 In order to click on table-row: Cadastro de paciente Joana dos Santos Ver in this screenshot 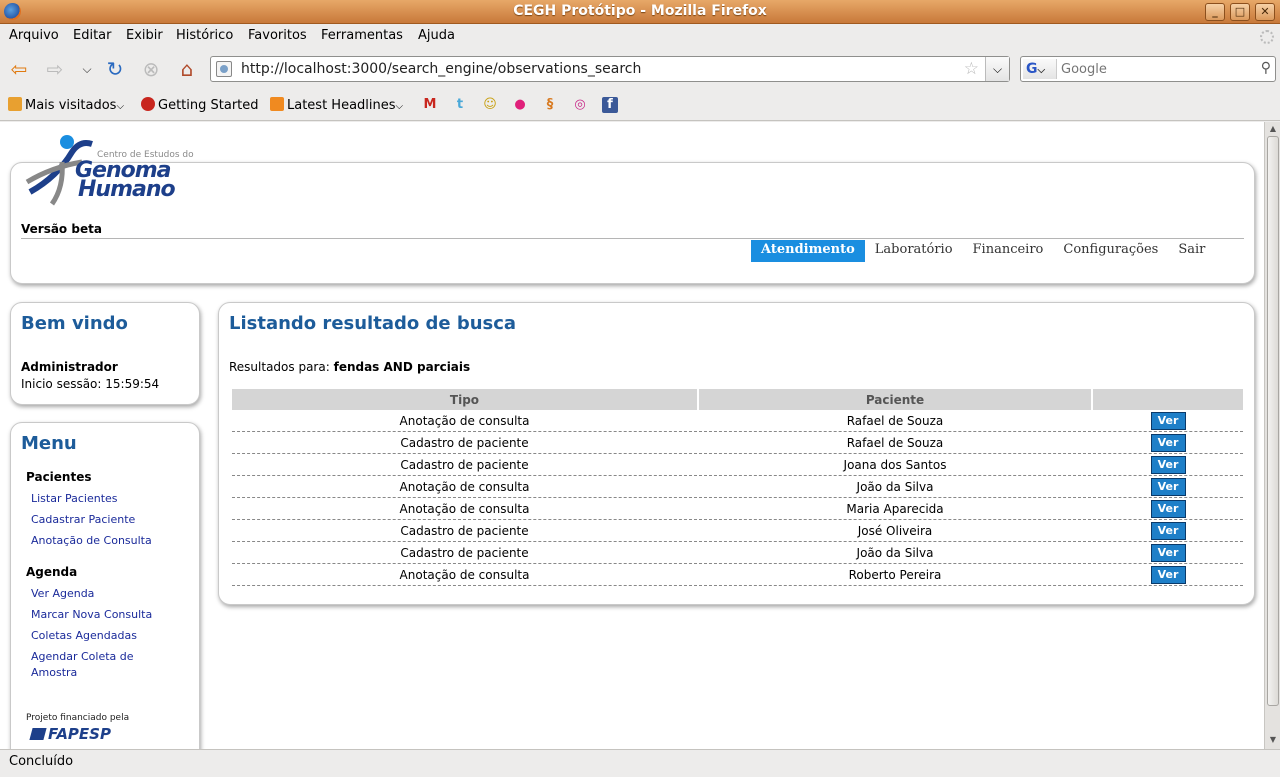, I will do `click(737, 465)`.